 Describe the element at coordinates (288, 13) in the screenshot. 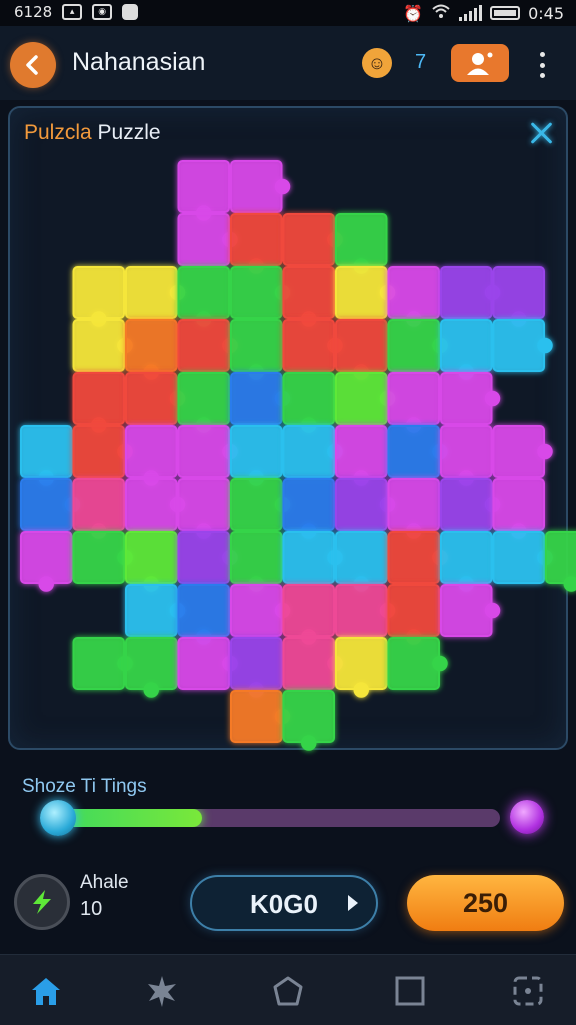

I see `status-bar: 6128 ▴ ◉ ⏰ 0:45` at that location.